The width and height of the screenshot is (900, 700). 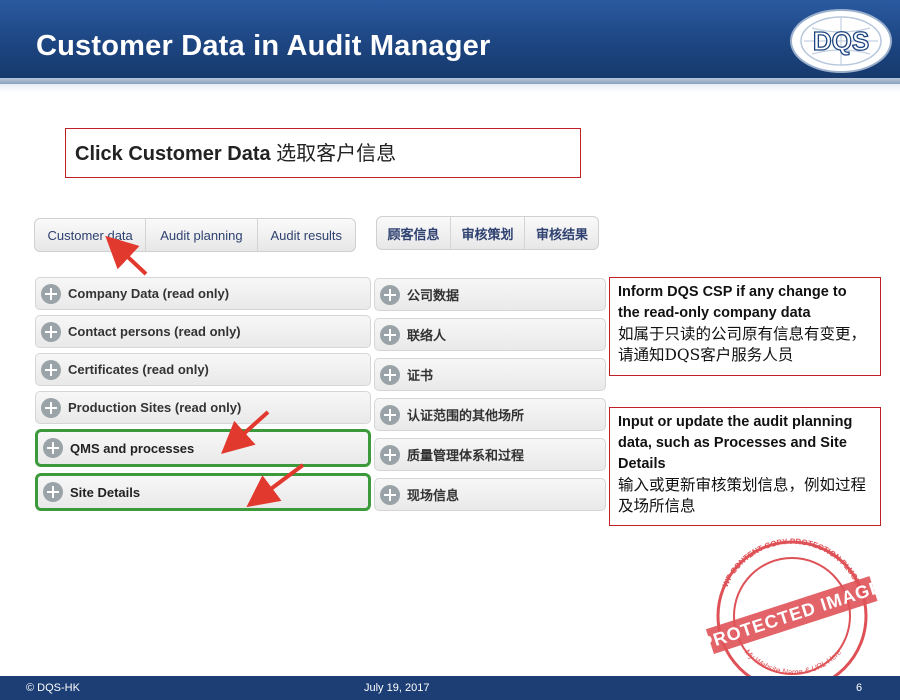 I want to click on footer-bar: © DQS-HK July 19, 2017 6, so click(x=450, y=688).